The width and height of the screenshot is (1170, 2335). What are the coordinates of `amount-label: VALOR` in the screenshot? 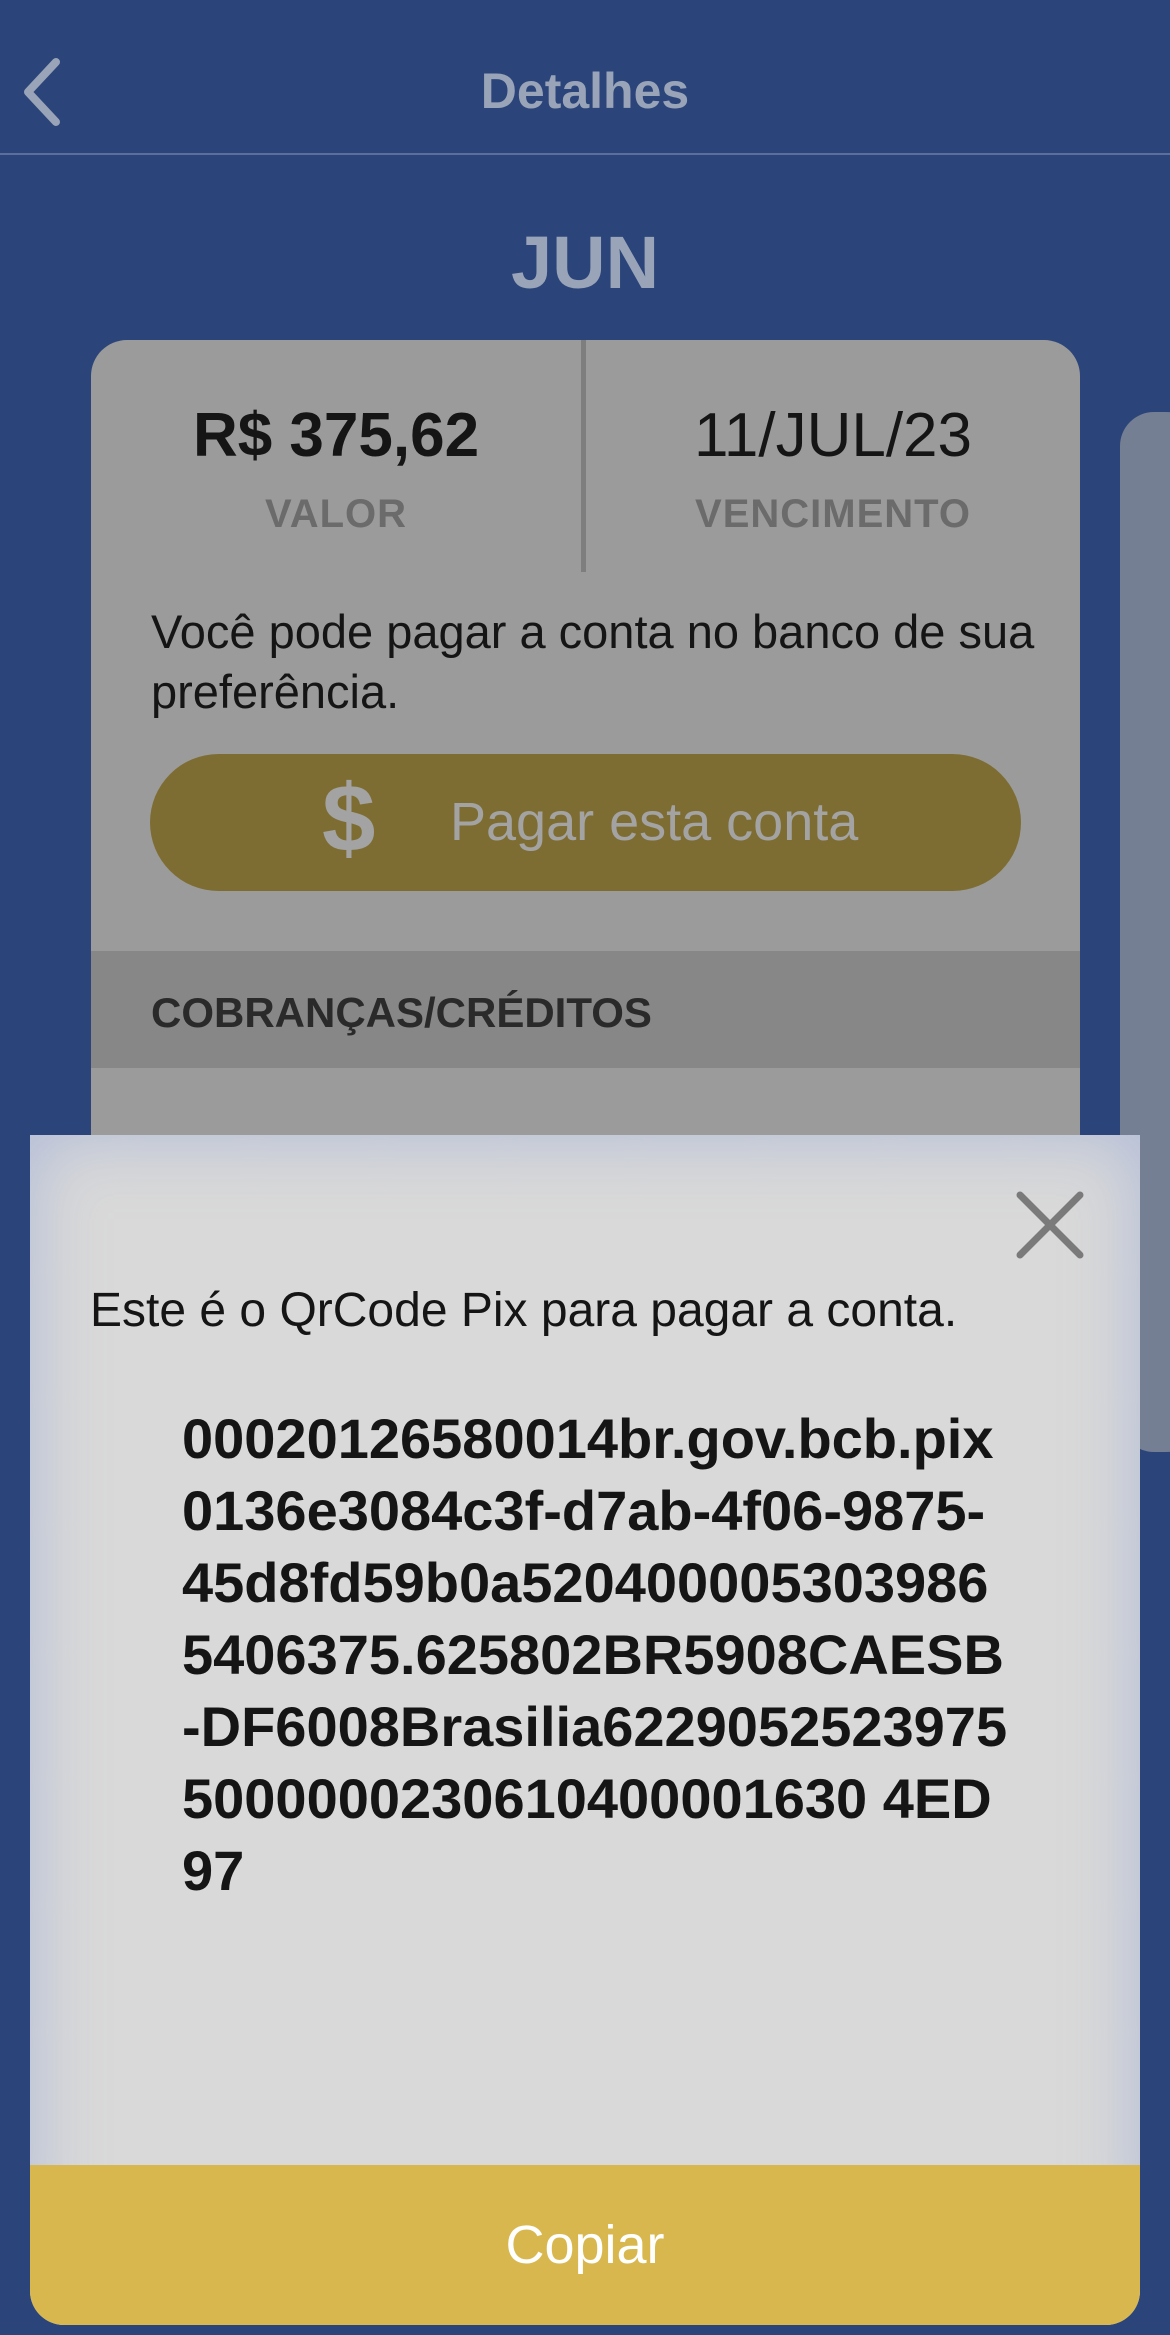 It's located at (336, 514).